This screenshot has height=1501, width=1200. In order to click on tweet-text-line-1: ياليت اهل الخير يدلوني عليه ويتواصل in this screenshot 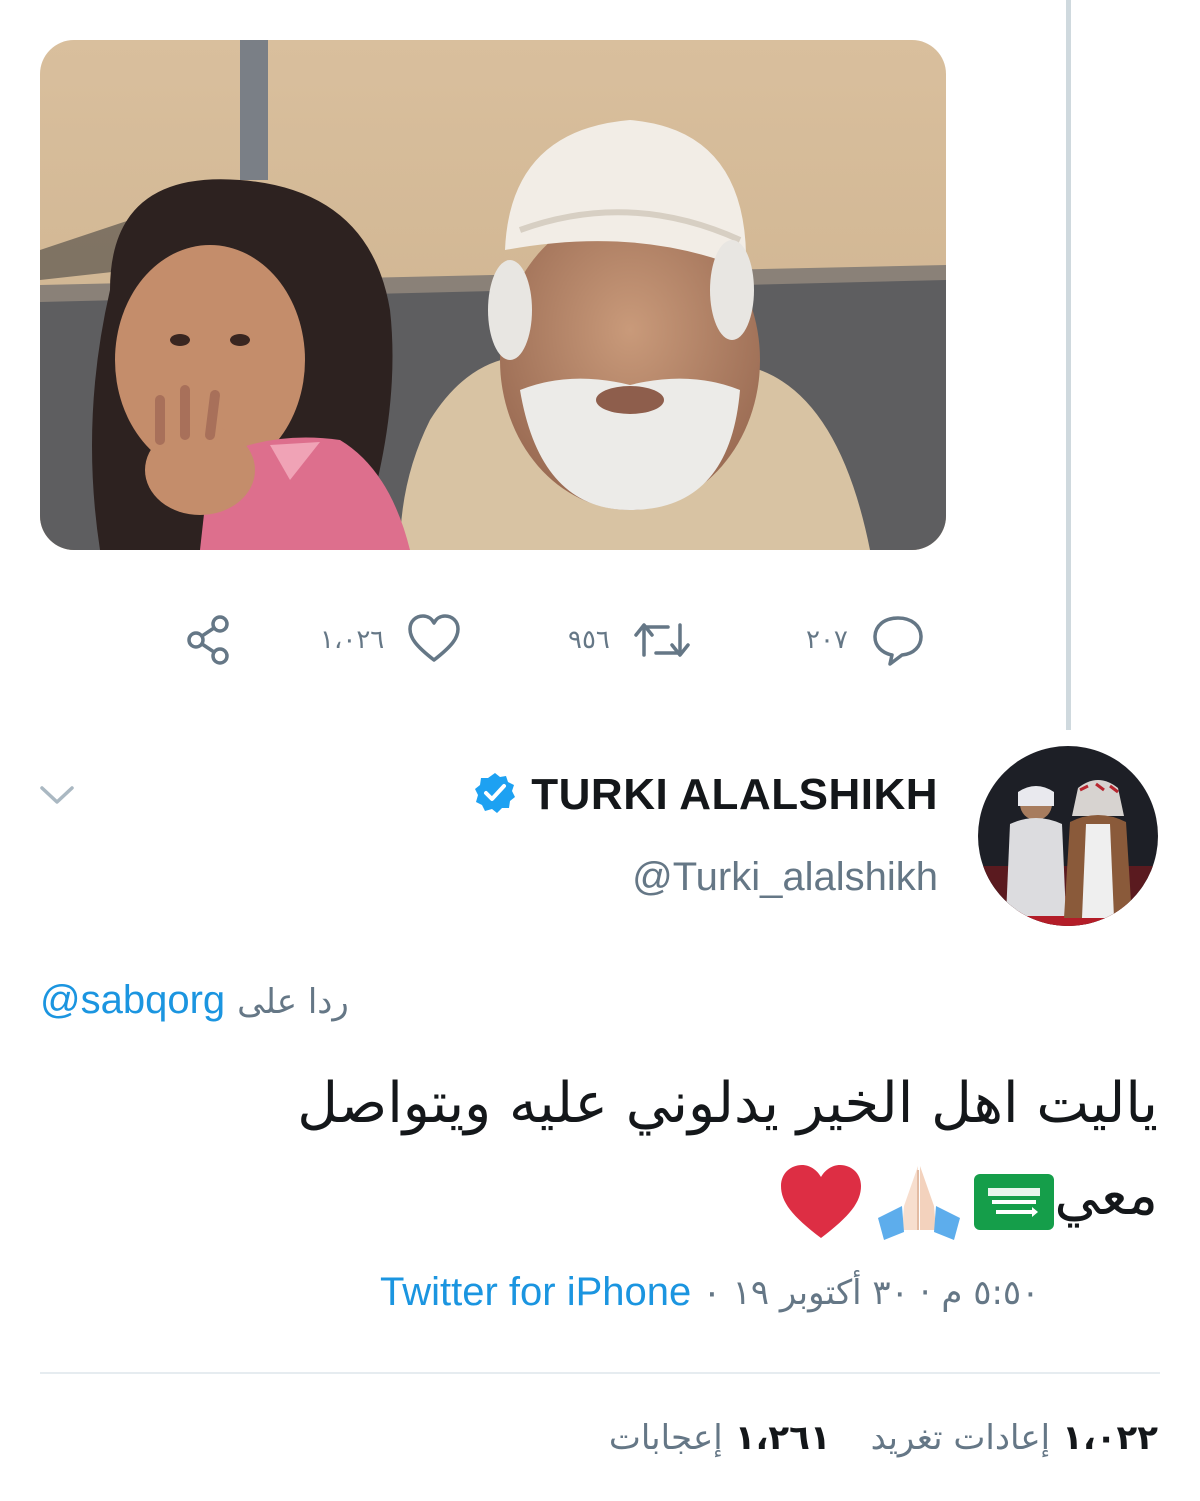, I will do `click(727, 1103)`.